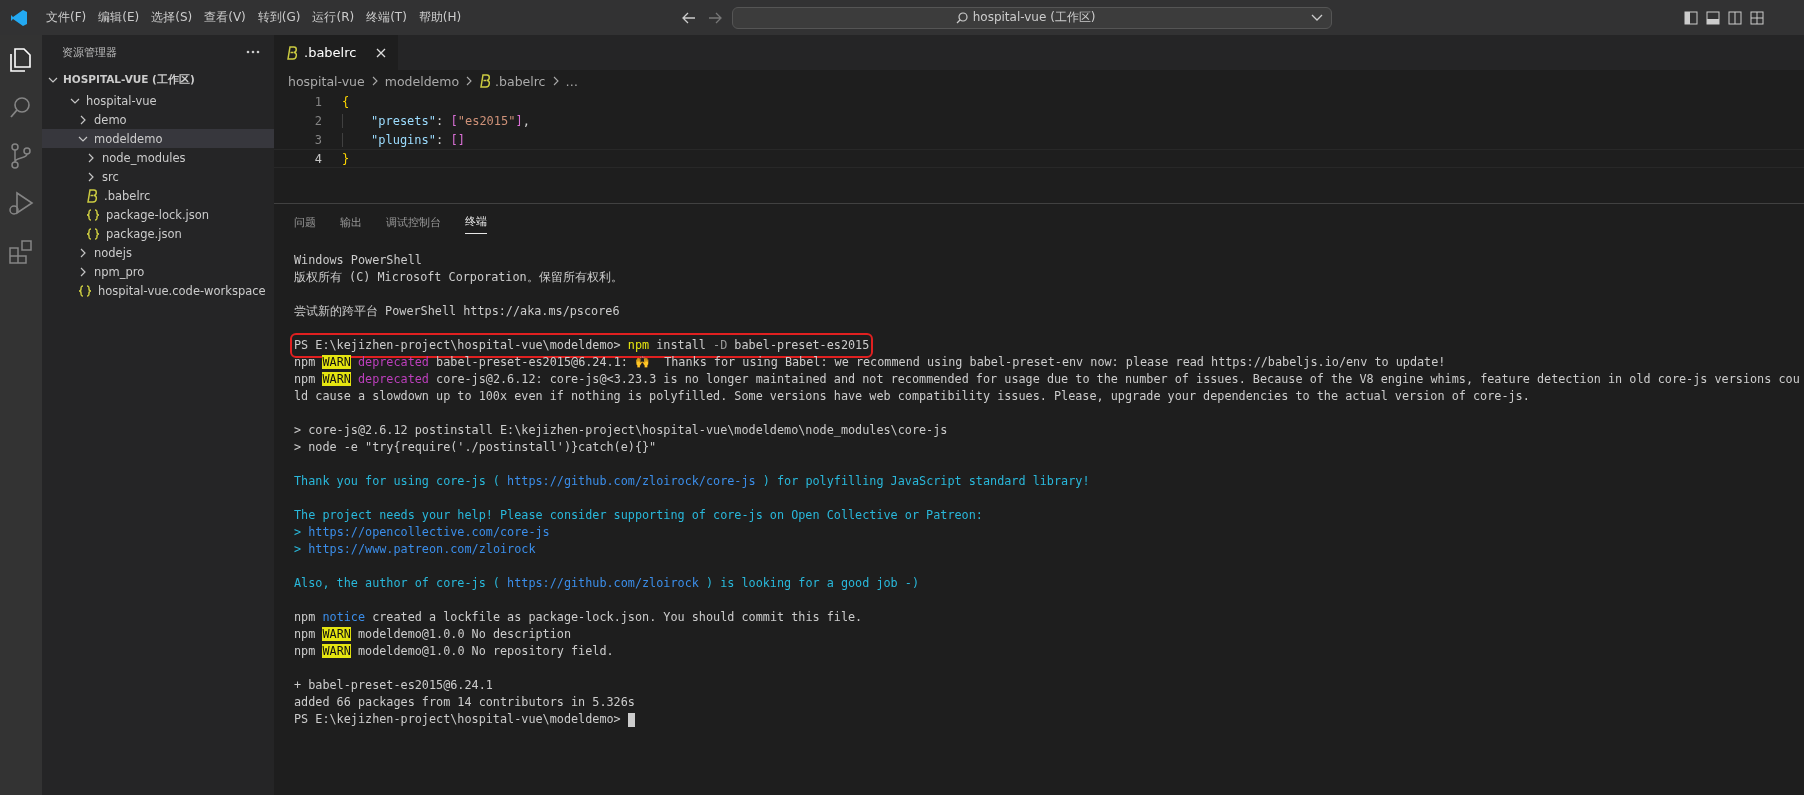  I want to click on tree-item: node_modules, so click(158, 157).